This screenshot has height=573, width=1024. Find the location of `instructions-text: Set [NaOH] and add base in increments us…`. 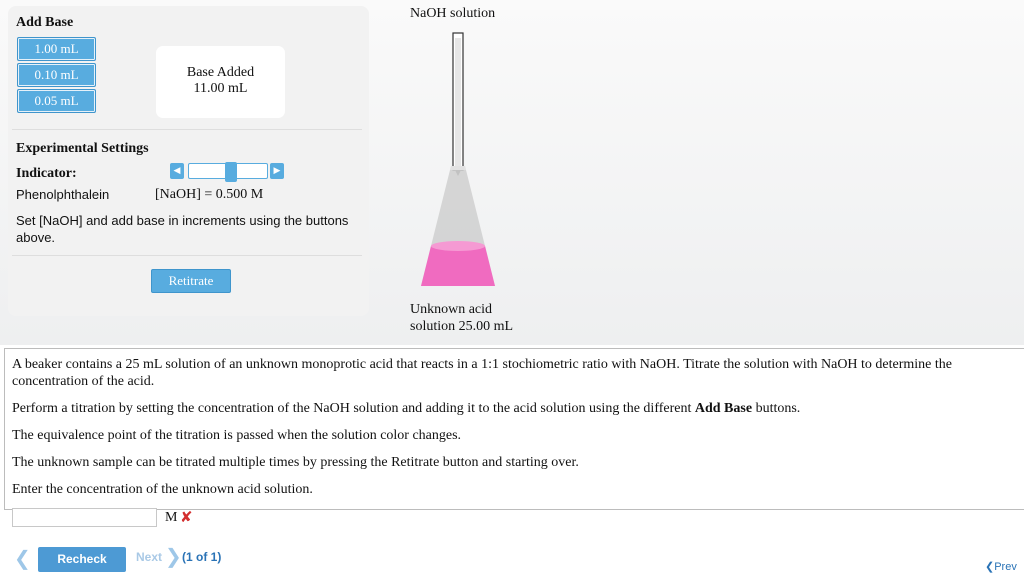

instructions-text: Set [NaOH] and add base in increments us… is located at coordinates (182, 229).